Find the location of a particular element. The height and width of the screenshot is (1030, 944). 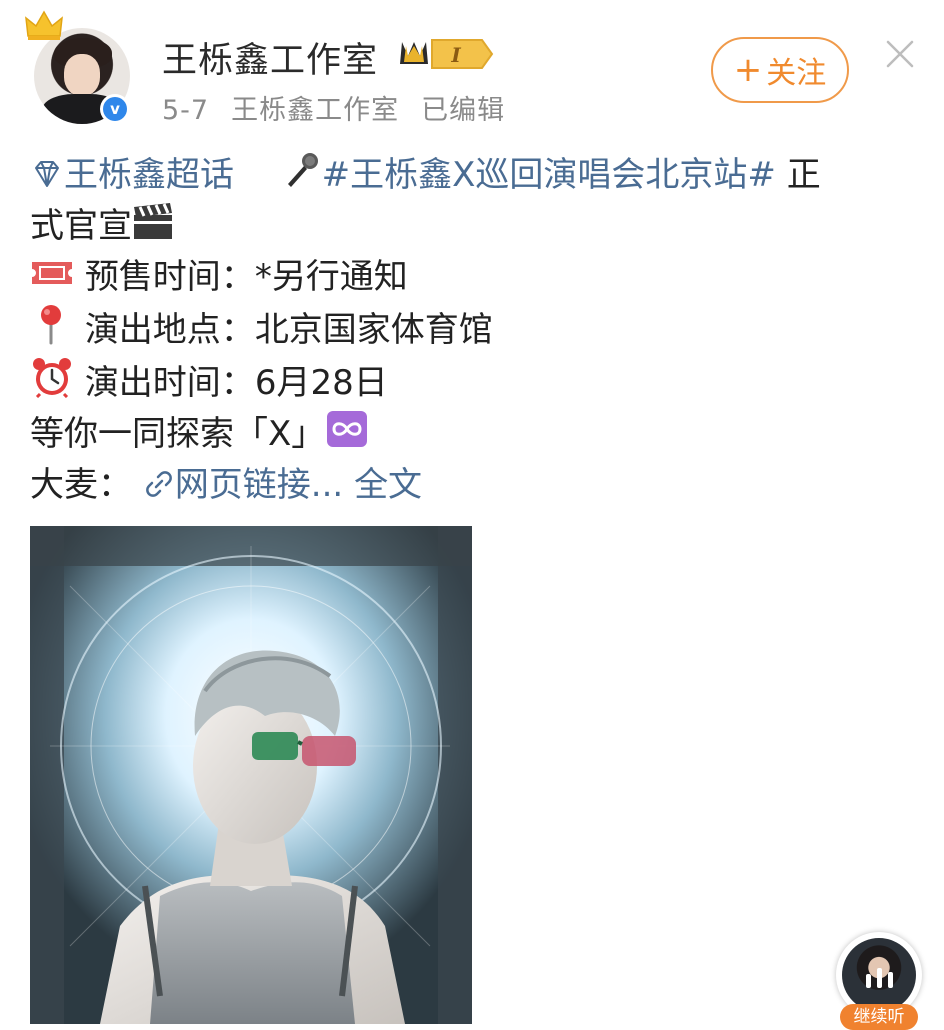

presale-line: 预售时间：*另行通知 is located at coordinates (475, 277).